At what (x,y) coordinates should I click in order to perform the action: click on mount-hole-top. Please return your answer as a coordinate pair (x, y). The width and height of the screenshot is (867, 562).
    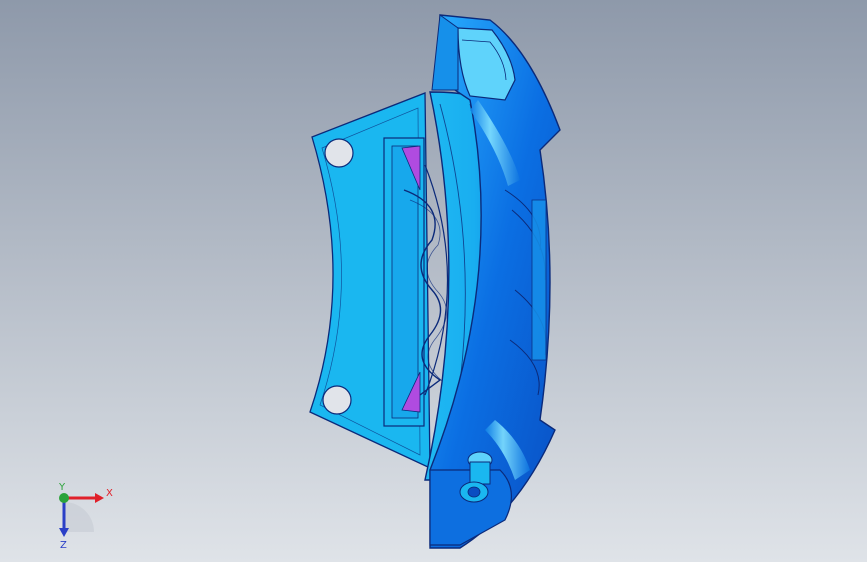
    Looking at the image, I should click on (339, 153).